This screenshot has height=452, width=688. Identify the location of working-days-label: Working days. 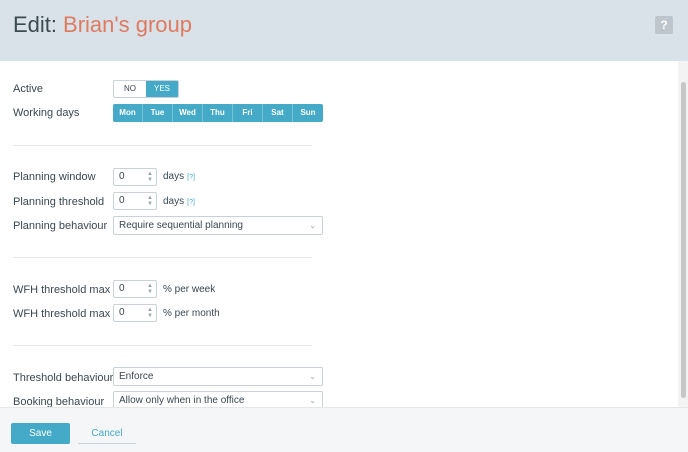
(46, 113).